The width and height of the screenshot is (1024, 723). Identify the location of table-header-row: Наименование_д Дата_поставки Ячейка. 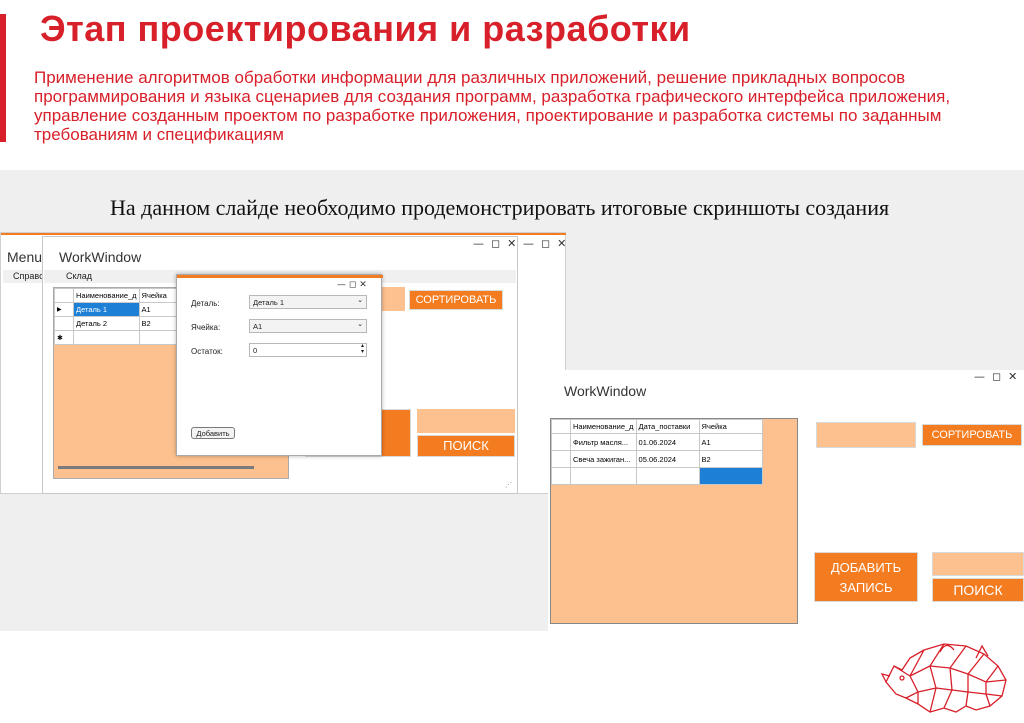
(657, 426).